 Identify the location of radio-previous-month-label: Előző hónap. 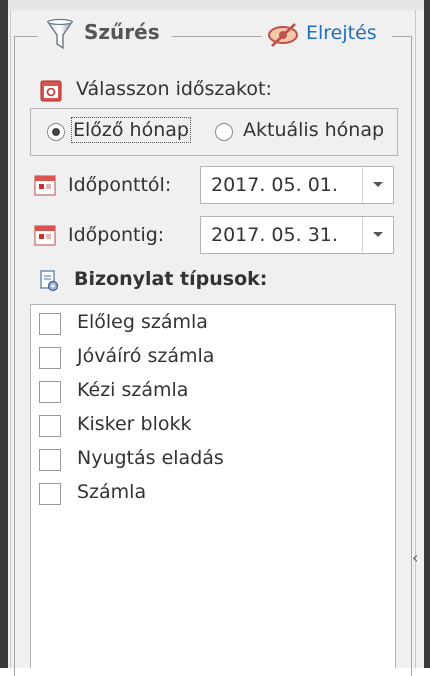
(131, 130).